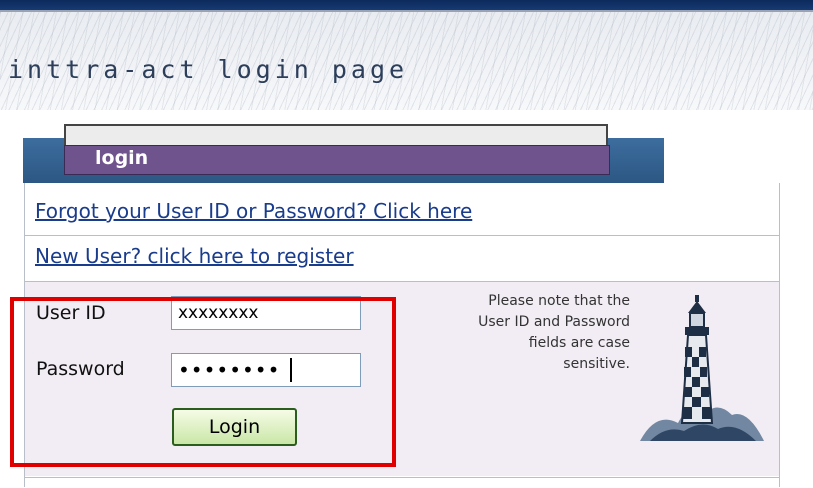 This screenshot has height=488, width=813. Describe the element at coordinates (559, 301) in the screenshot. I see `note-line: Please note that the` at that location.